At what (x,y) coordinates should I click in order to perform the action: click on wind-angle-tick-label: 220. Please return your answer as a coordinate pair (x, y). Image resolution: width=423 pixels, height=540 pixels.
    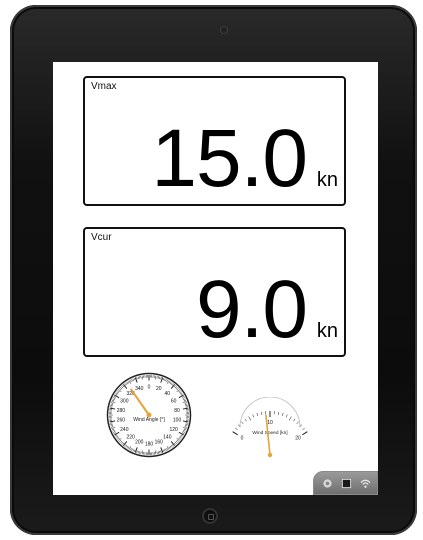
    Looking at the image, I should click on (131, 438).